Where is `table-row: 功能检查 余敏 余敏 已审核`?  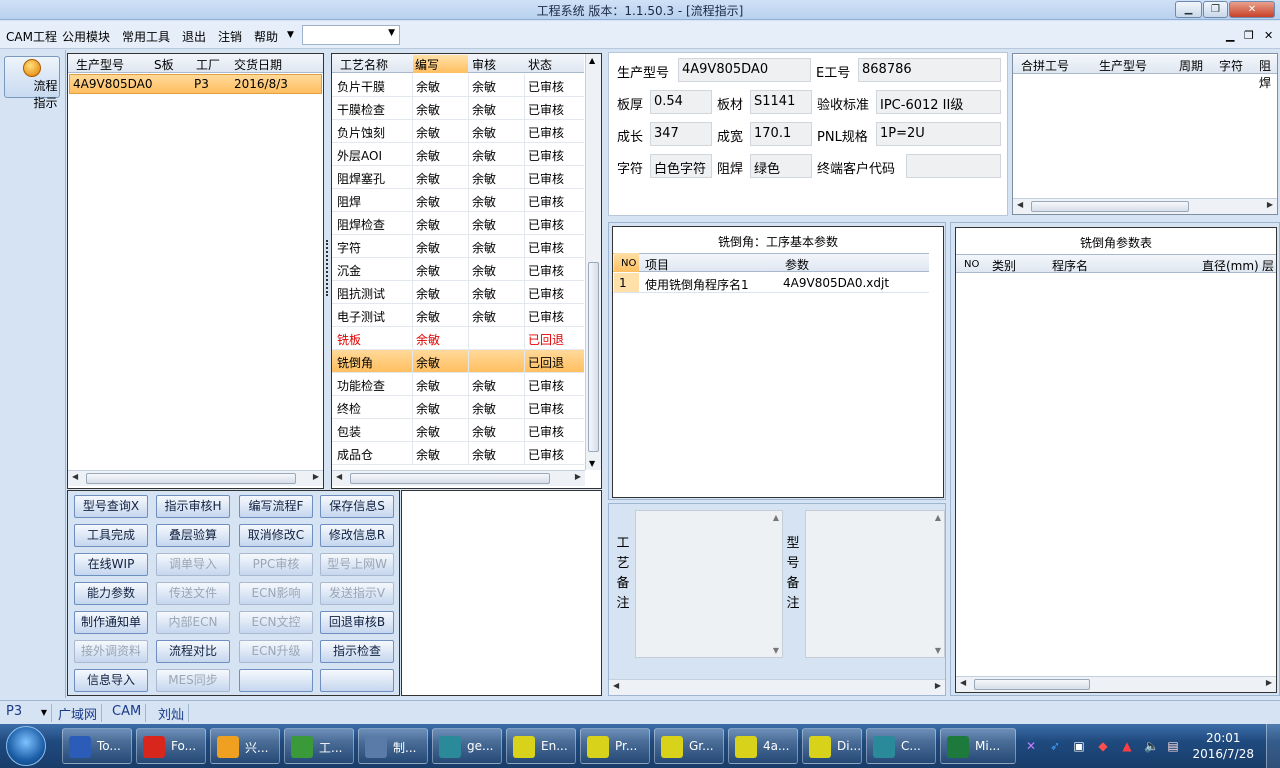
table-row: 功能检查 余敏 余敏 已审核 is located at coordinates (458, 384).